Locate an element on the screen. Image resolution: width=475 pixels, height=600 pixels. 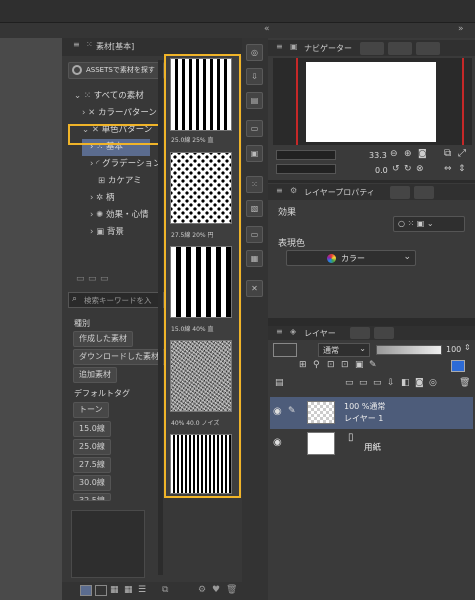
tree-item-gradation: › ◜ グラデーション is located at coordinates (116, 164).